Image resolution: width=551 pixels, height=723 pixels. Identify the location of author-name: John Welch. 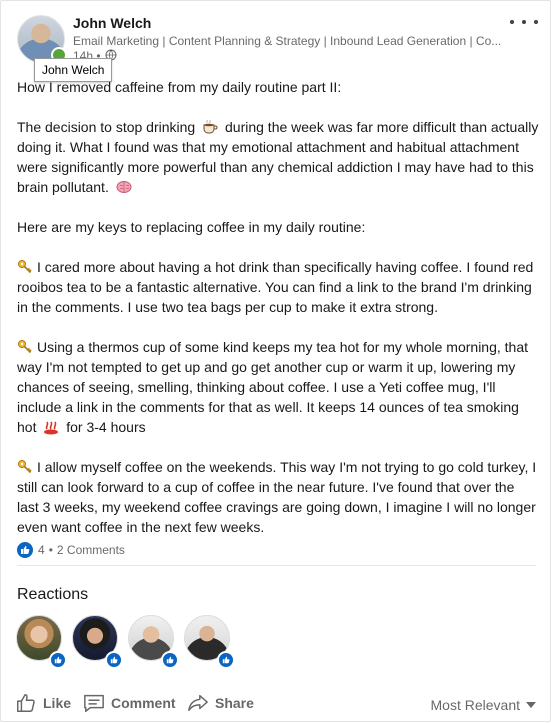
(112, 23).